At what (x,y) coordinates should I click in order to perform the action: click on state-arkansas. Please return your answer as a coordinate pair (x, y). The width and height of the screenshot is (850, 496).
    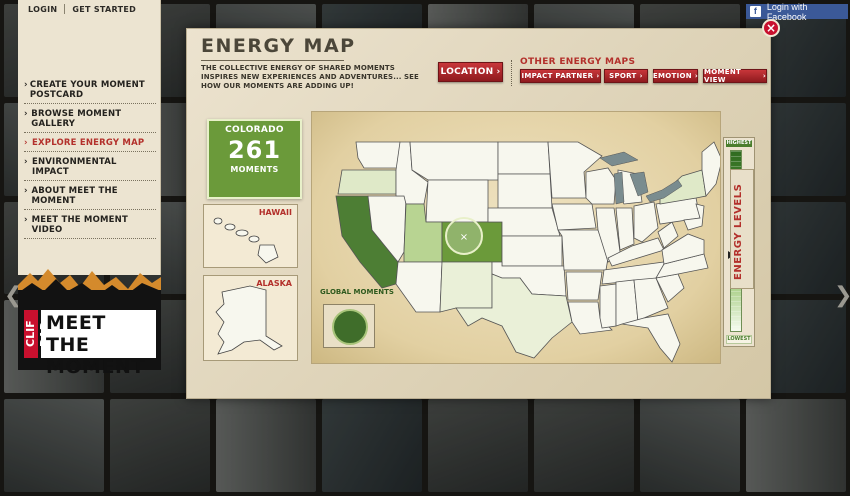
    Looking at the image, I should click on (584, 286).